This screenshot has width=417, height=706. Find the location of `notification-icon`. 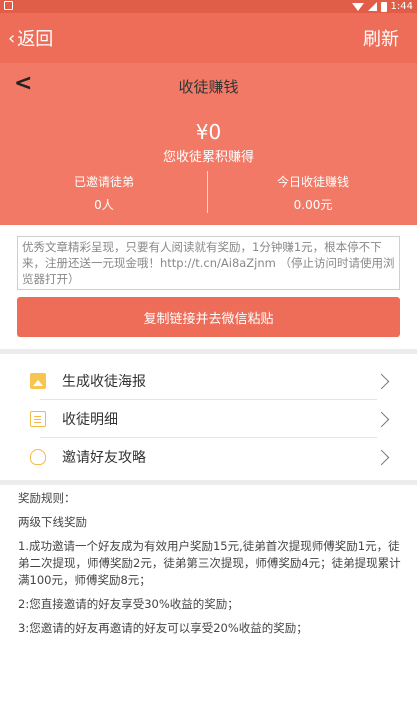

notification-icon is located at coordinates (8, 5).